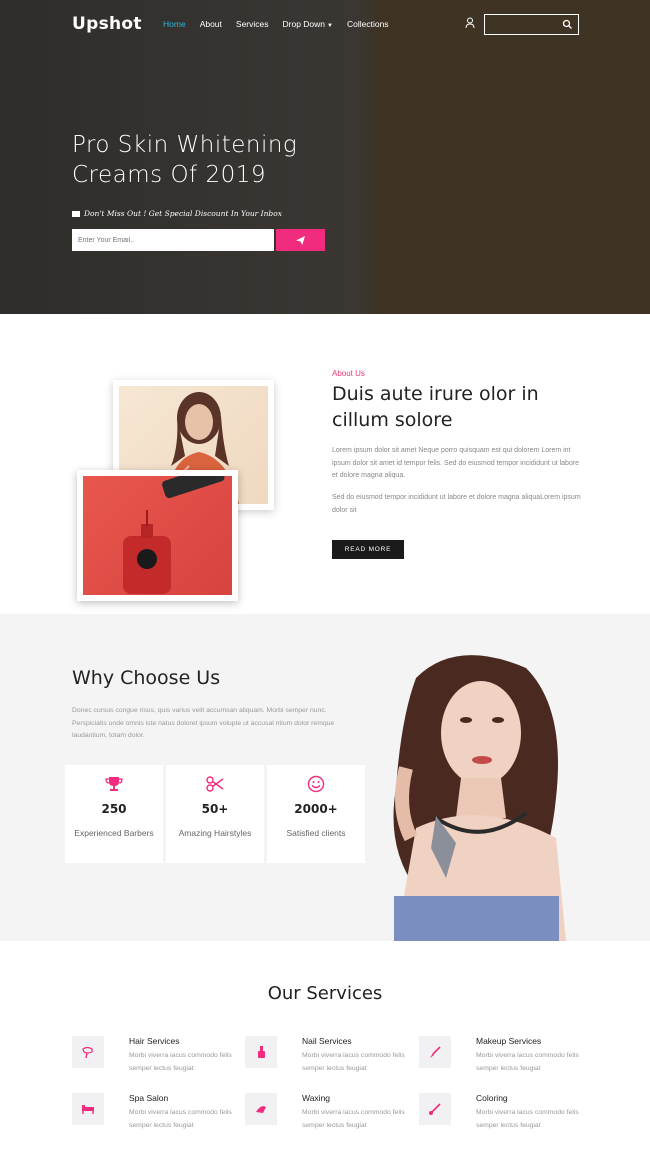 This screenshot has height=1168, width=650. I want to click on nail-polish-icon, so click(261, 1052).